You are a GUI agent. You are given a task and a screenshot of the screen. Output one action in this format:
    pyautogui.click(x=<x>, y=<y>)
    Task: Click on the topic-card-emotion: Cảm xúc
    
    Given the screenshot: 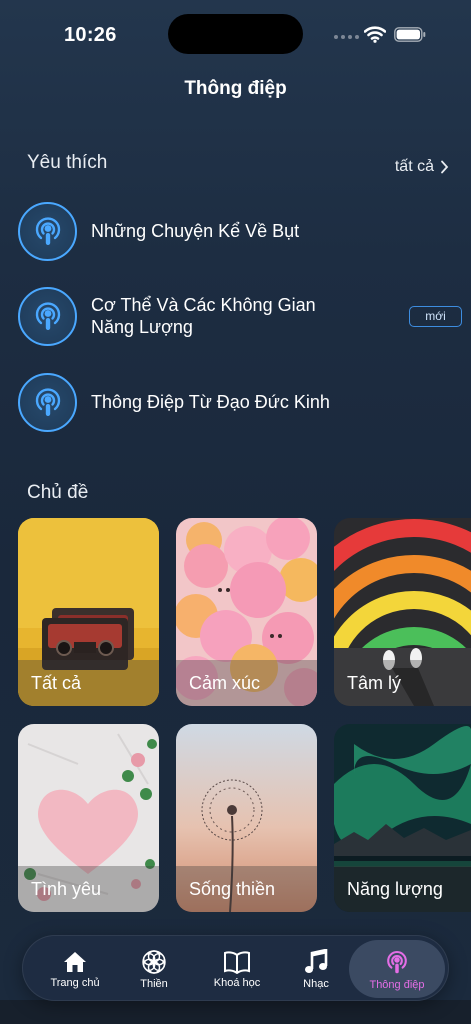 What is the action you would take?
    pyautogui.click(x=246, y=612)
    